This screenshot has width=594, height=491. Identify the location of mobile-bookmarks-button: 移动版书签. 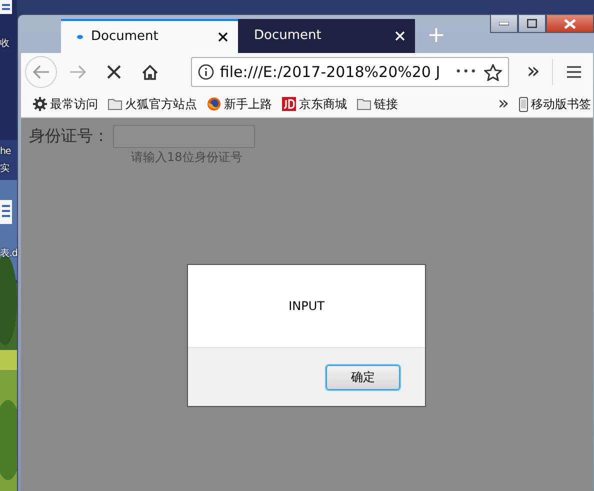
(555, 104).